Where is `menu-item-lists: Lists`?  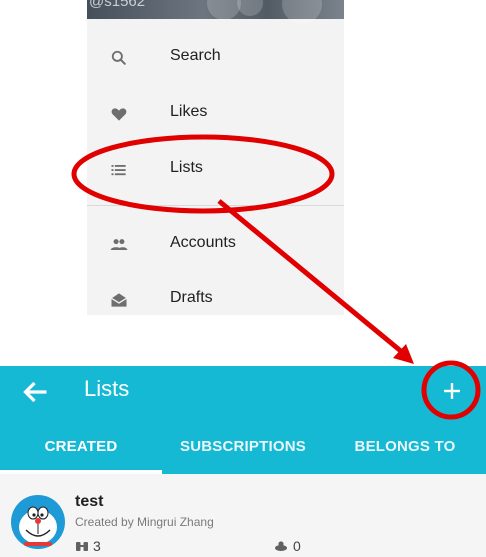
menu-item-lists: Lists is located at coordinates (215, 170).